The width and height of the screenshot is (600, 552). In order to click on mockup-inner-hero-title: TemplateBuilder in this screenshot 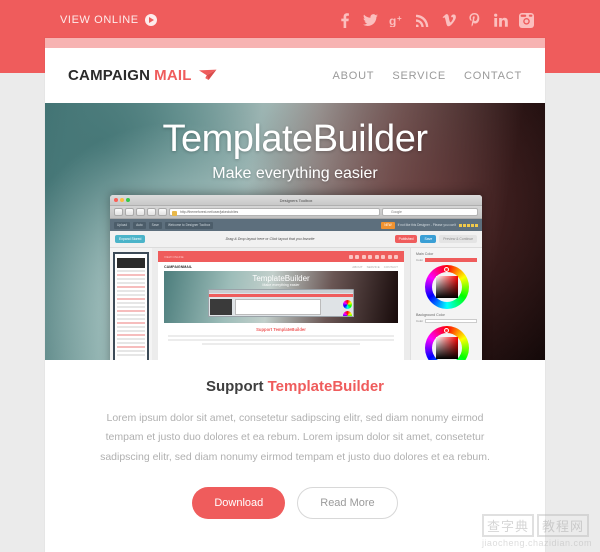, I will do `click(281, 278)`.